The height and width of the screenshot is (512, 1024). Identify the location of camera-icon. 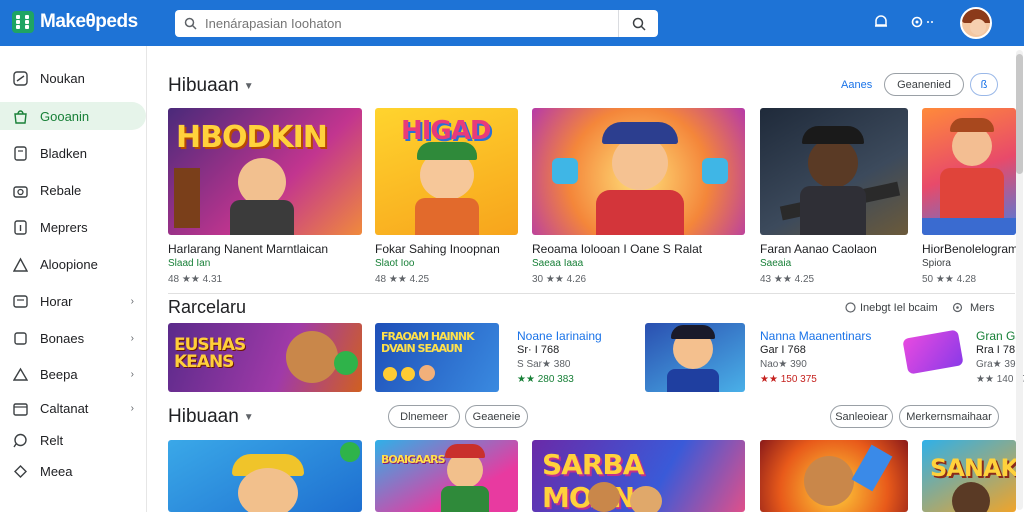
(20, 190).